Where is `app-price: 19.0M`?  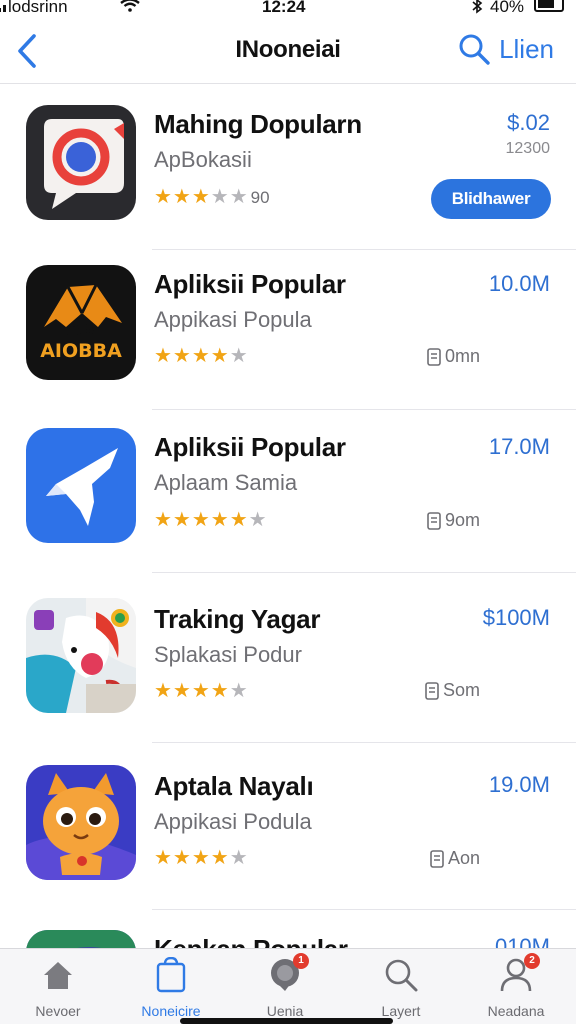 app-price: 19.0M is located at coordinates (519, 784).